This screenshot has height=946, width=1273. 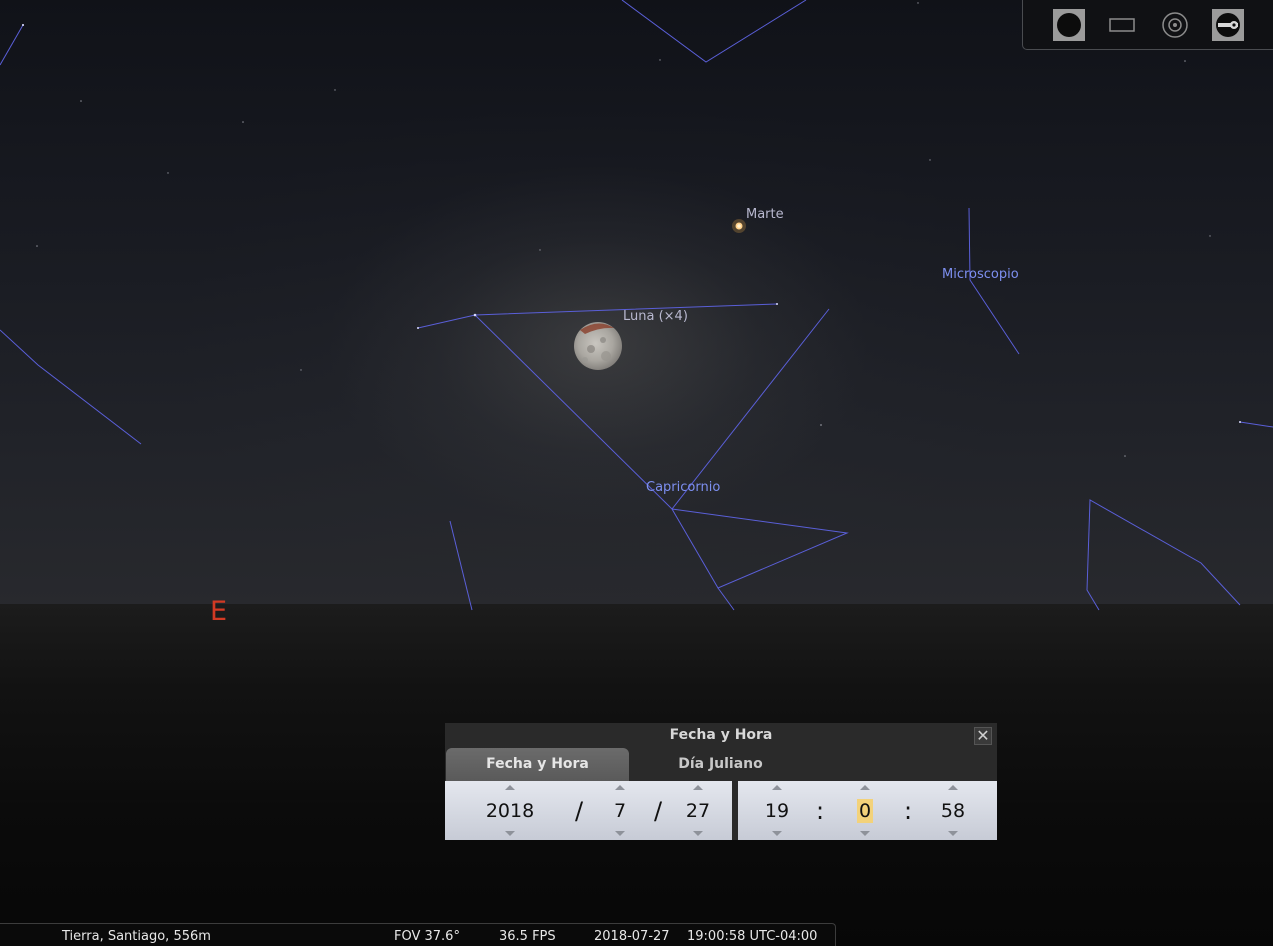 What do you see at coordinates (510, 811) in the screenshot?
I see `year-spinbox: 2018` at bounding box center [510, 811].